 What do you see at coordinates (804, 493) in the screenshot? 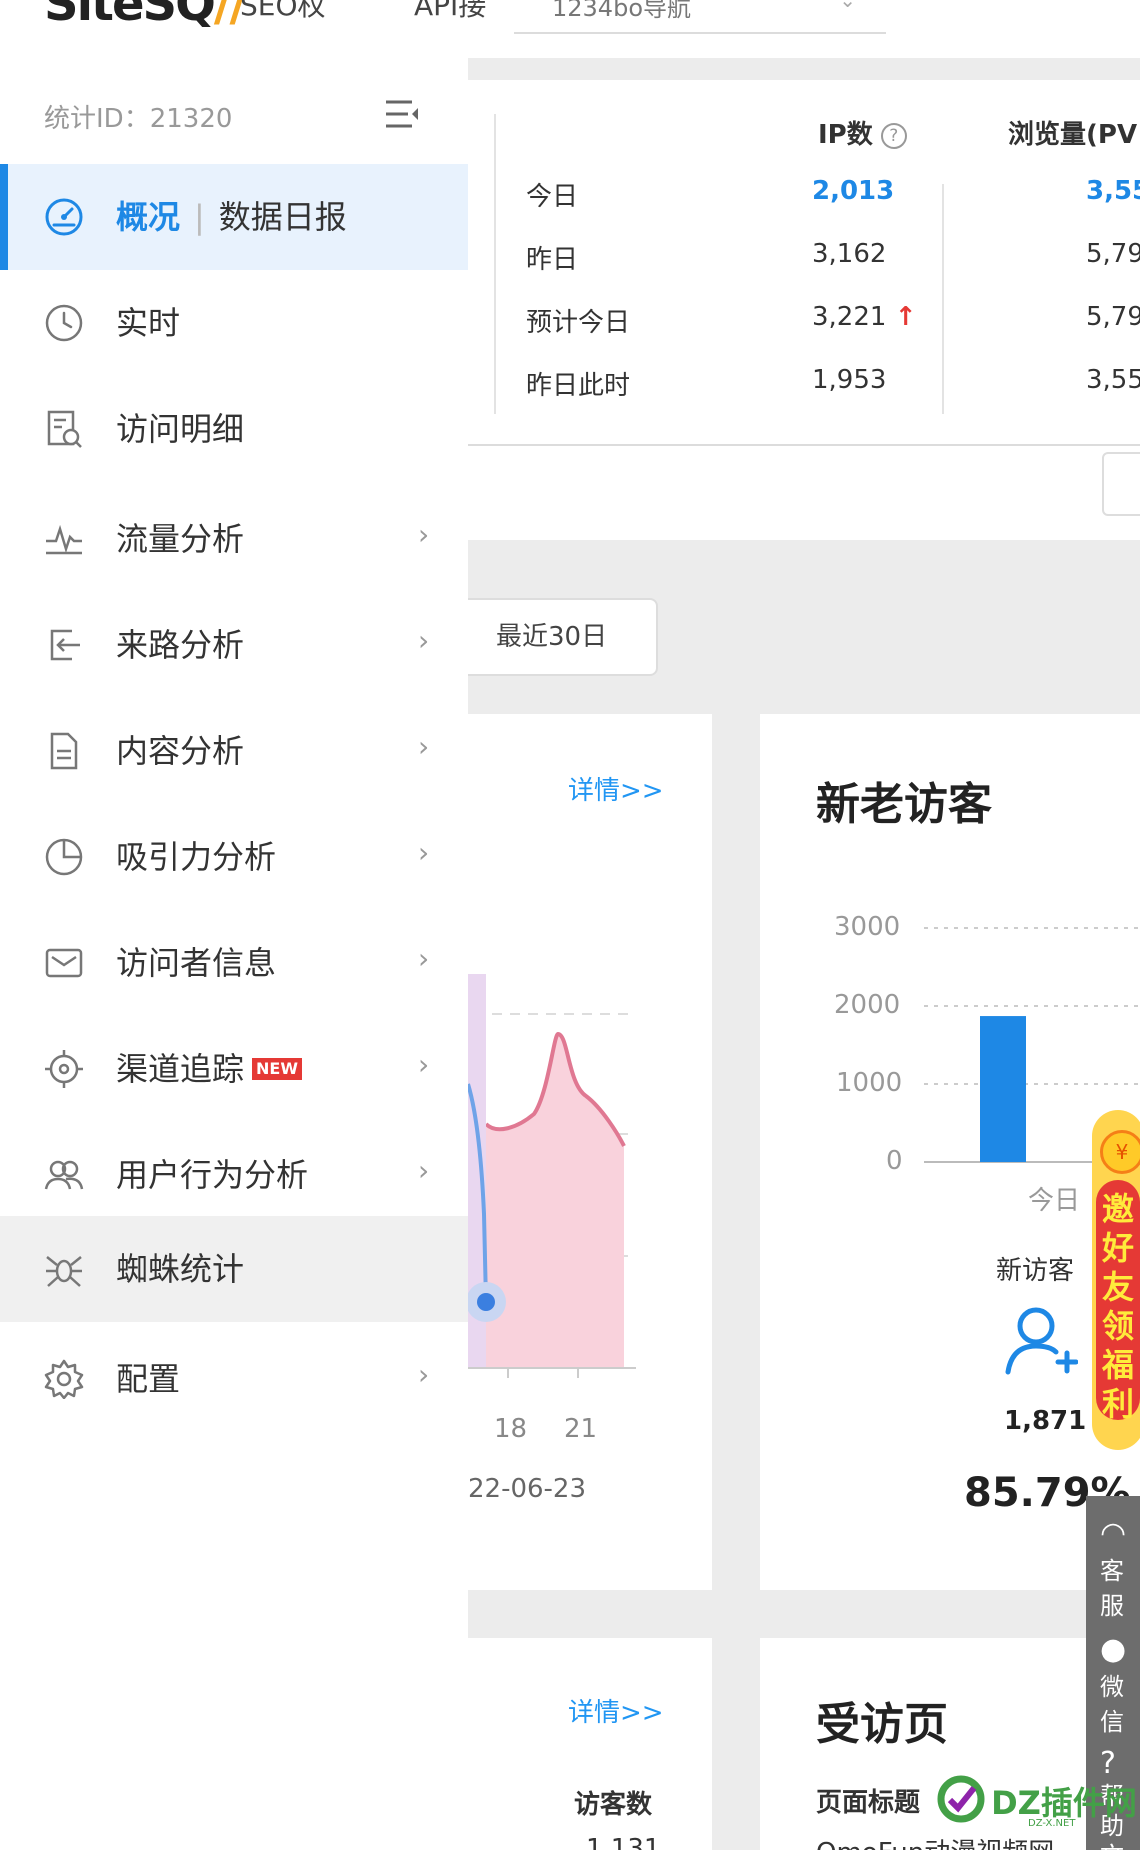
I see `stats-footer` at bounding box center [804, 493].